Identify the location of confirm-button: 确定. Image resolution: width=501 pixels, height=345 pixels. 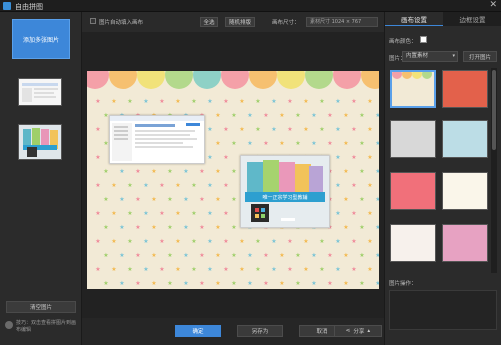
(198, 331).